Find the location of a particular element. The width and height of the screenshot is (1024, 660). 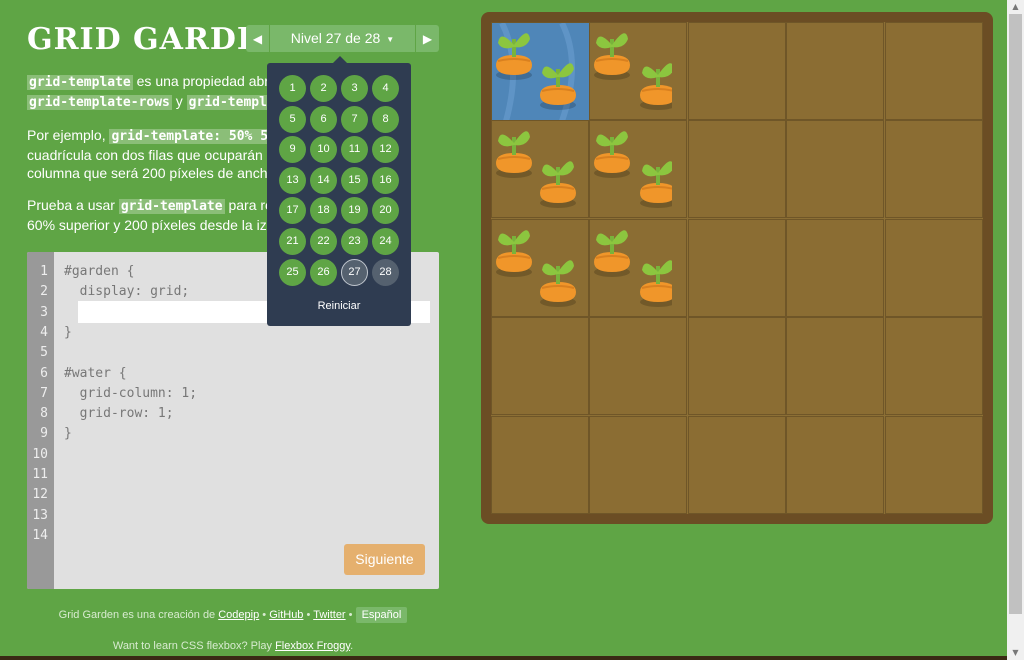

reset-button: Reiniciar is located at coordinates (339, 306).